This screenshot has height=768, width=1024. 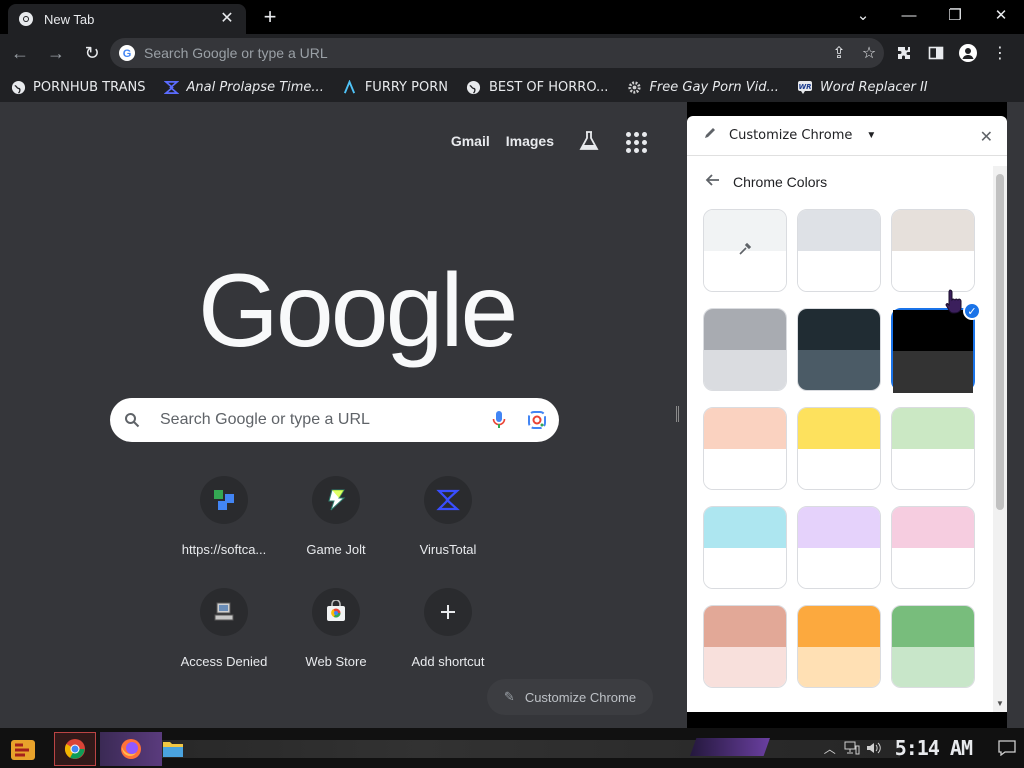 I want to click on toolbar-right: ⋮, so click(x=952, y=53).